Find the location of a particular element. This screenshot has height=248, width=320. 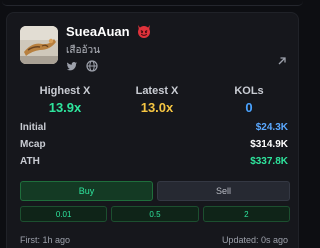

sell-button: Sell is located at coordinates (223, 191).